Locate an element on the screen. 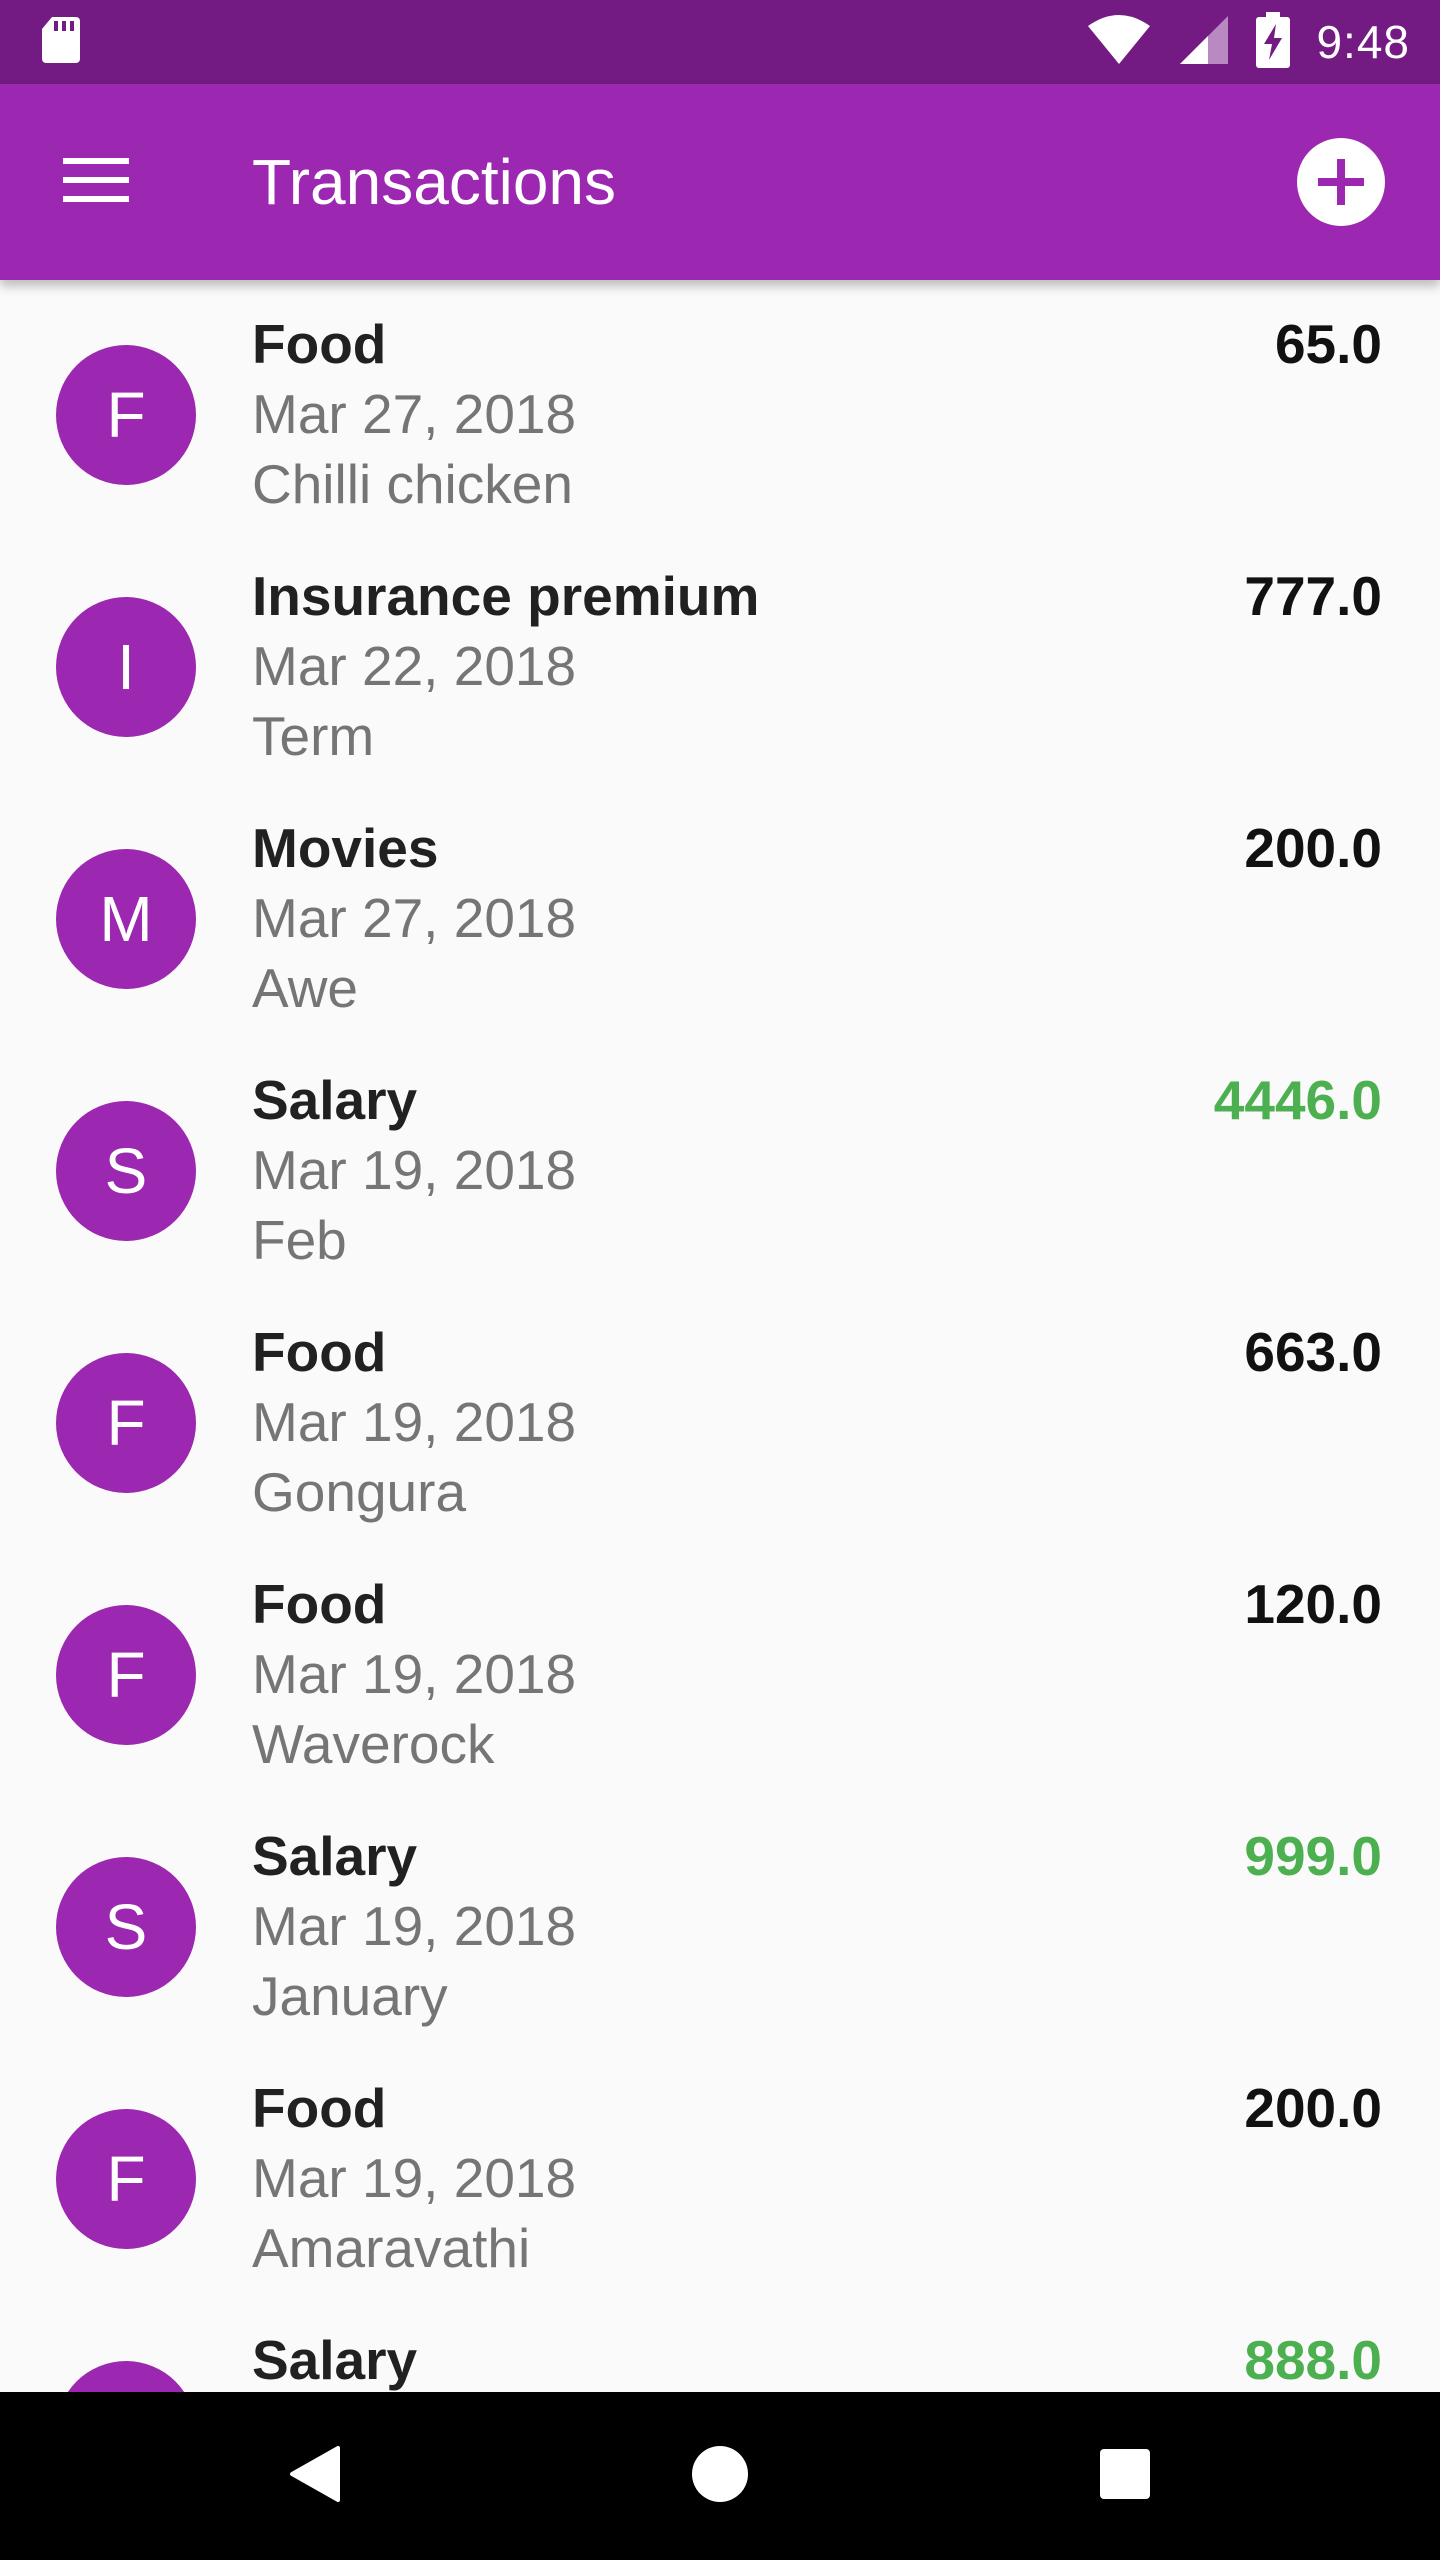  transaction-row: F Food Mar 19, 2018 Amaravathi 200.0 is located at coordinates (720, 2170).